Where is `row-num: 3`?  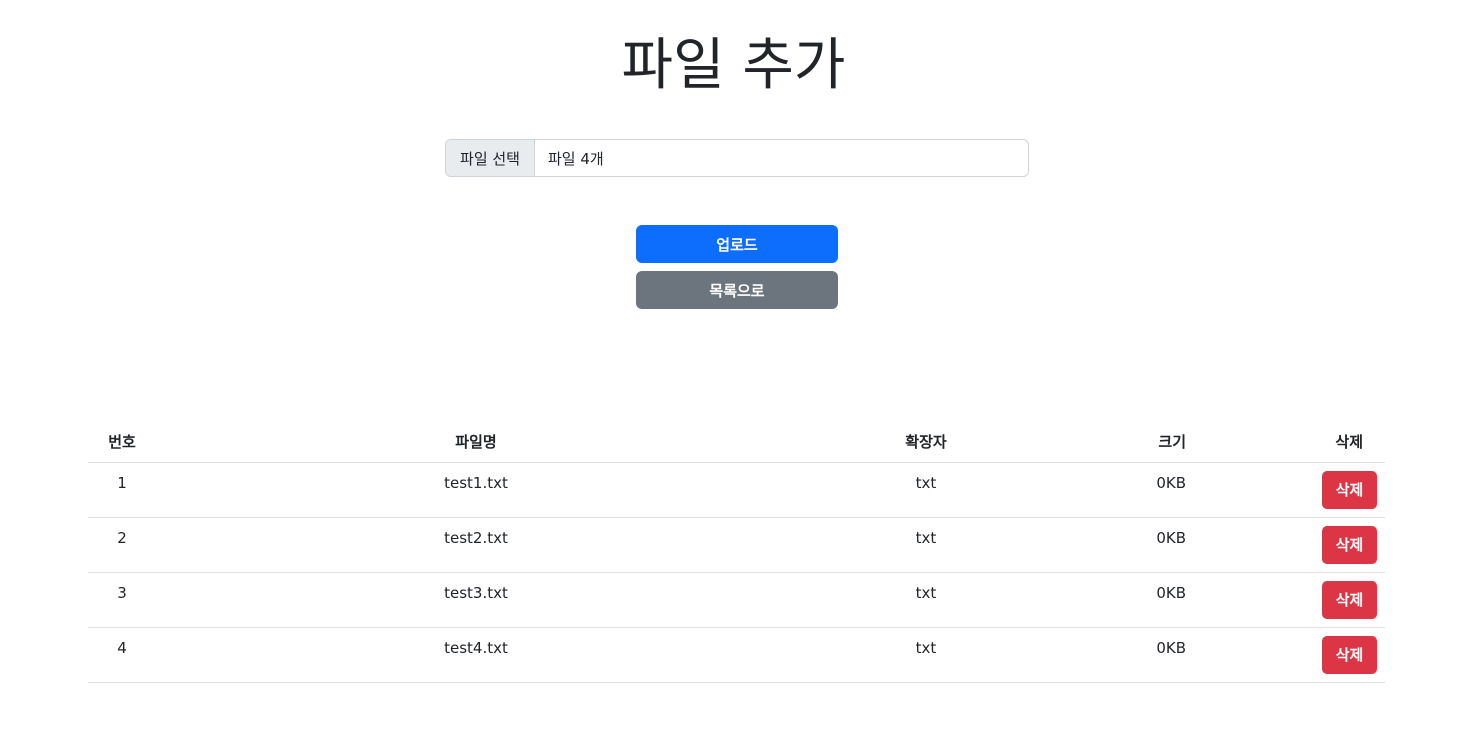 row-num: 3 is located at coordinates (122, 600).